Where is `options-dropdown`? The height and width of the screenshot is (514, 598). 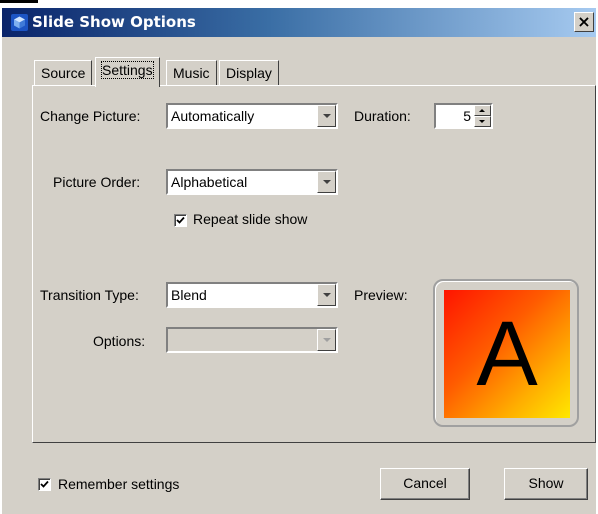
options-dropdown is located at coordinates (252, 340).